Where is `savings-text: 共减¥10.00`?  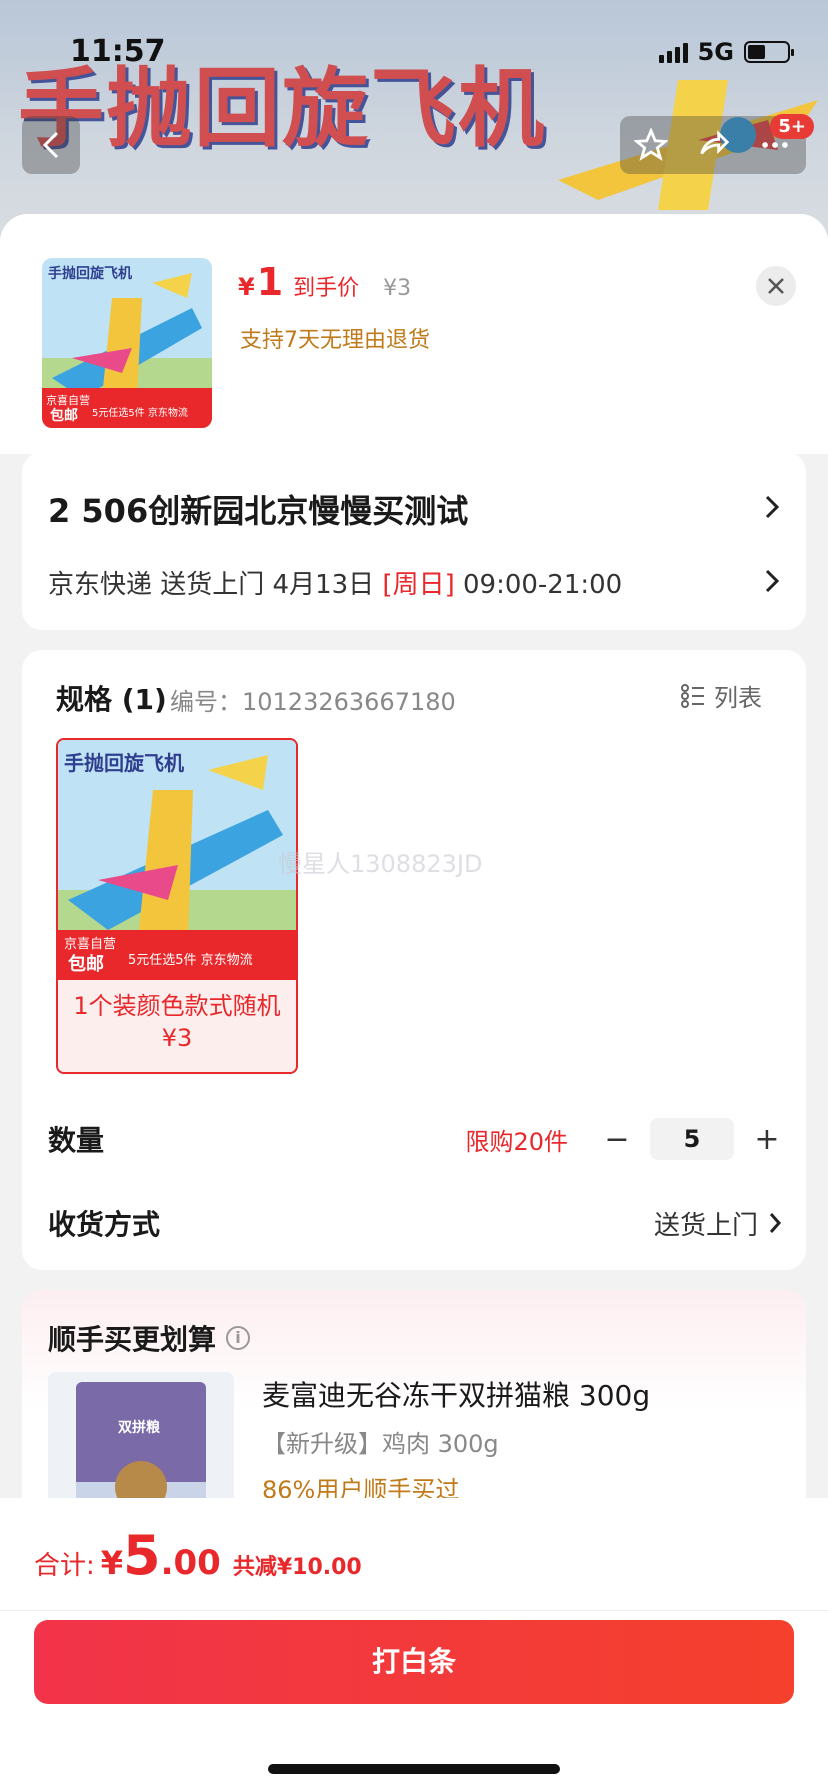
savings-text: 共减¥10.00 is located at coordinates (297, 1567).